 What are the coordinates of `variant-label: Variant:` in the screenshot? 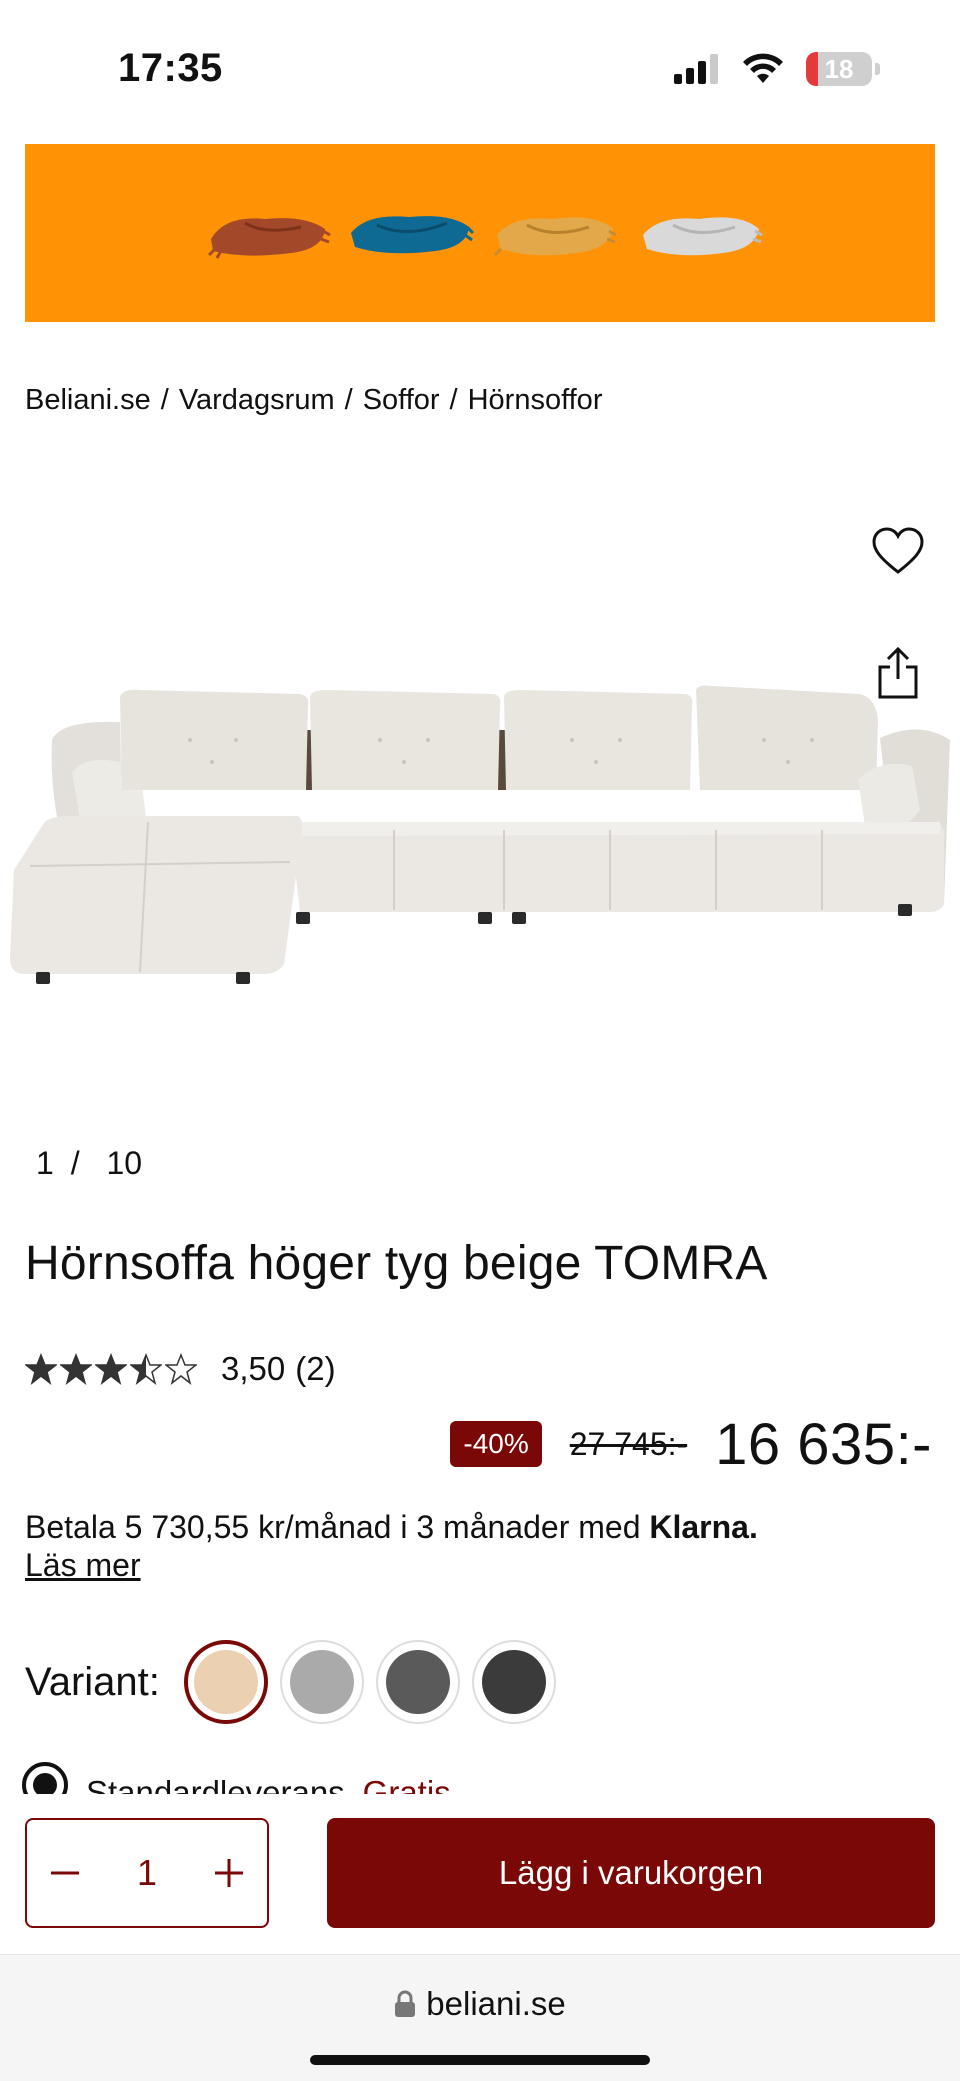 It's located at (92, 1681).